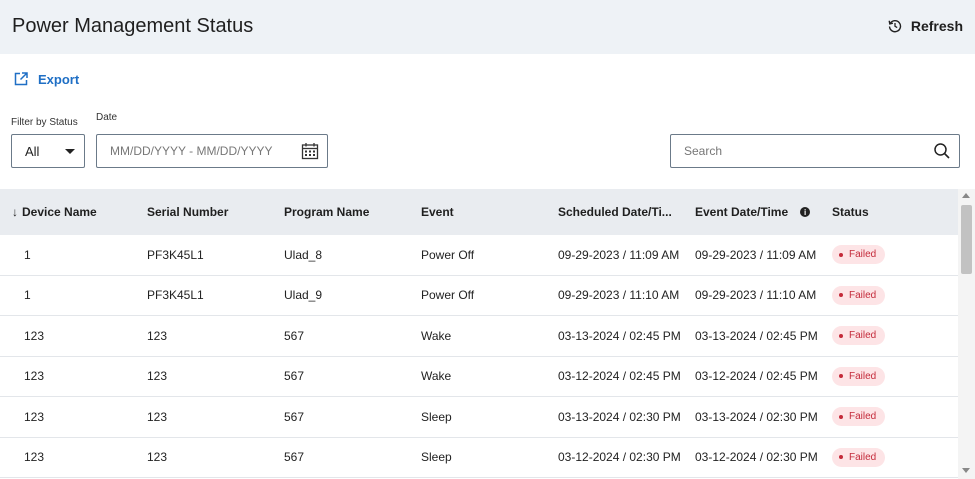  What do you see at coordinates (619, 416) in the screenshot?
I see `cell-scheduled-date: 03-13-2024 / 02:30 PM` at bounding box center [619, 416].